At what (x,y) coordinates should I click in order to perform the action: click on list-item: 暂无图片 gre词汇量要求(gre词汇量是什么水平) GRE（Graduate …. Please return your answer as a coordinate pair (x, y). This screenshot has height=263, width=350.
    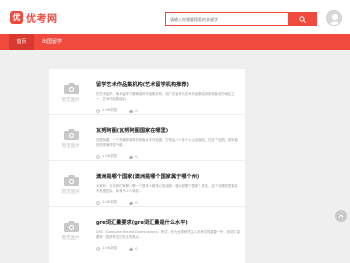
    Looking at the image, I should click on (147, 229).